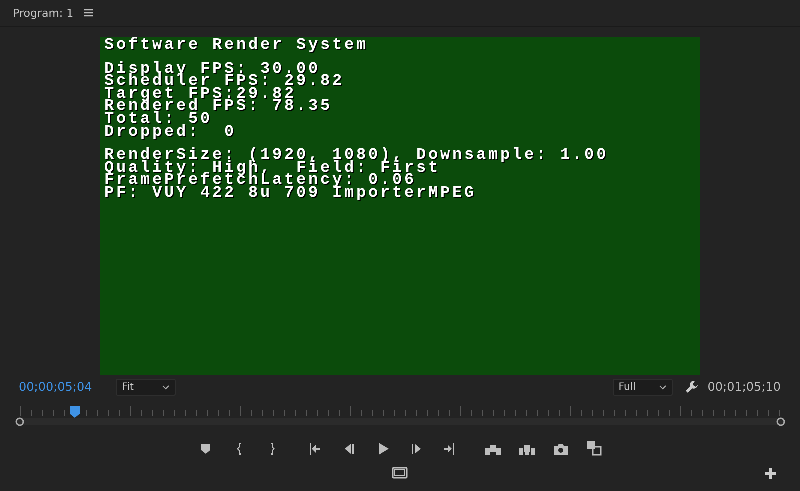 The image size is (800, 491). What do you see at coordinates (781, 422) in the screenshot?
I see `out-point-handle` at bounding box center [781, 422].